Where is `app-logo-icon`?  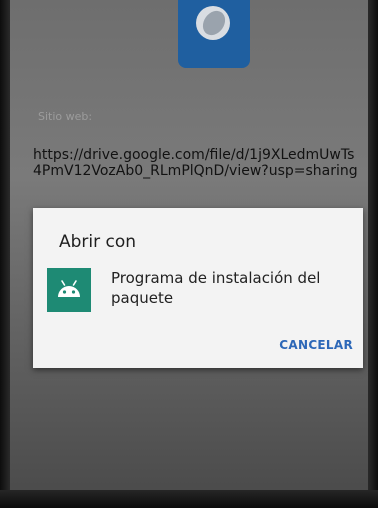
app-logo-icon is located at coordinates (214, 34).